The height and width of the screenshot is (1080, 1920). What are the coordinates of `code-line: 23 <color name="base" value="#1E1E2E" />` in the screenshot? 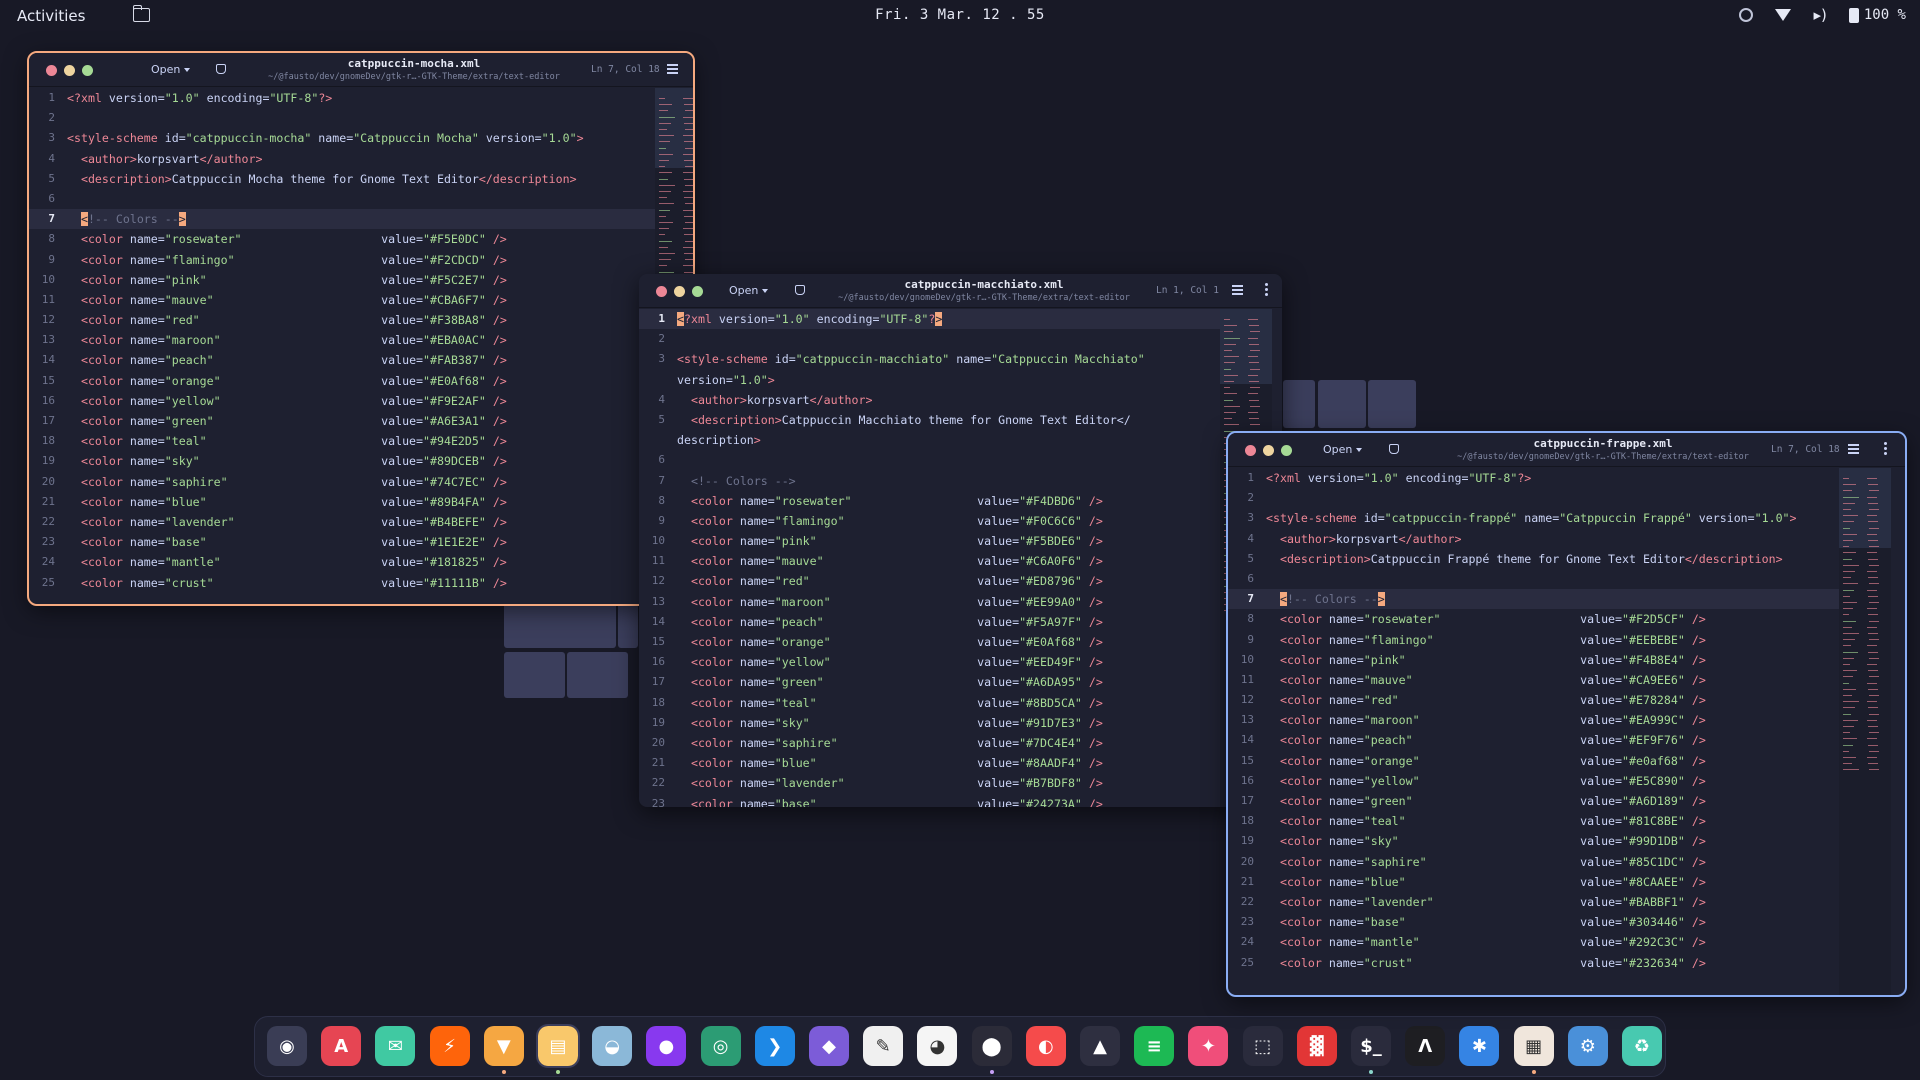 It's located at (342, 542).